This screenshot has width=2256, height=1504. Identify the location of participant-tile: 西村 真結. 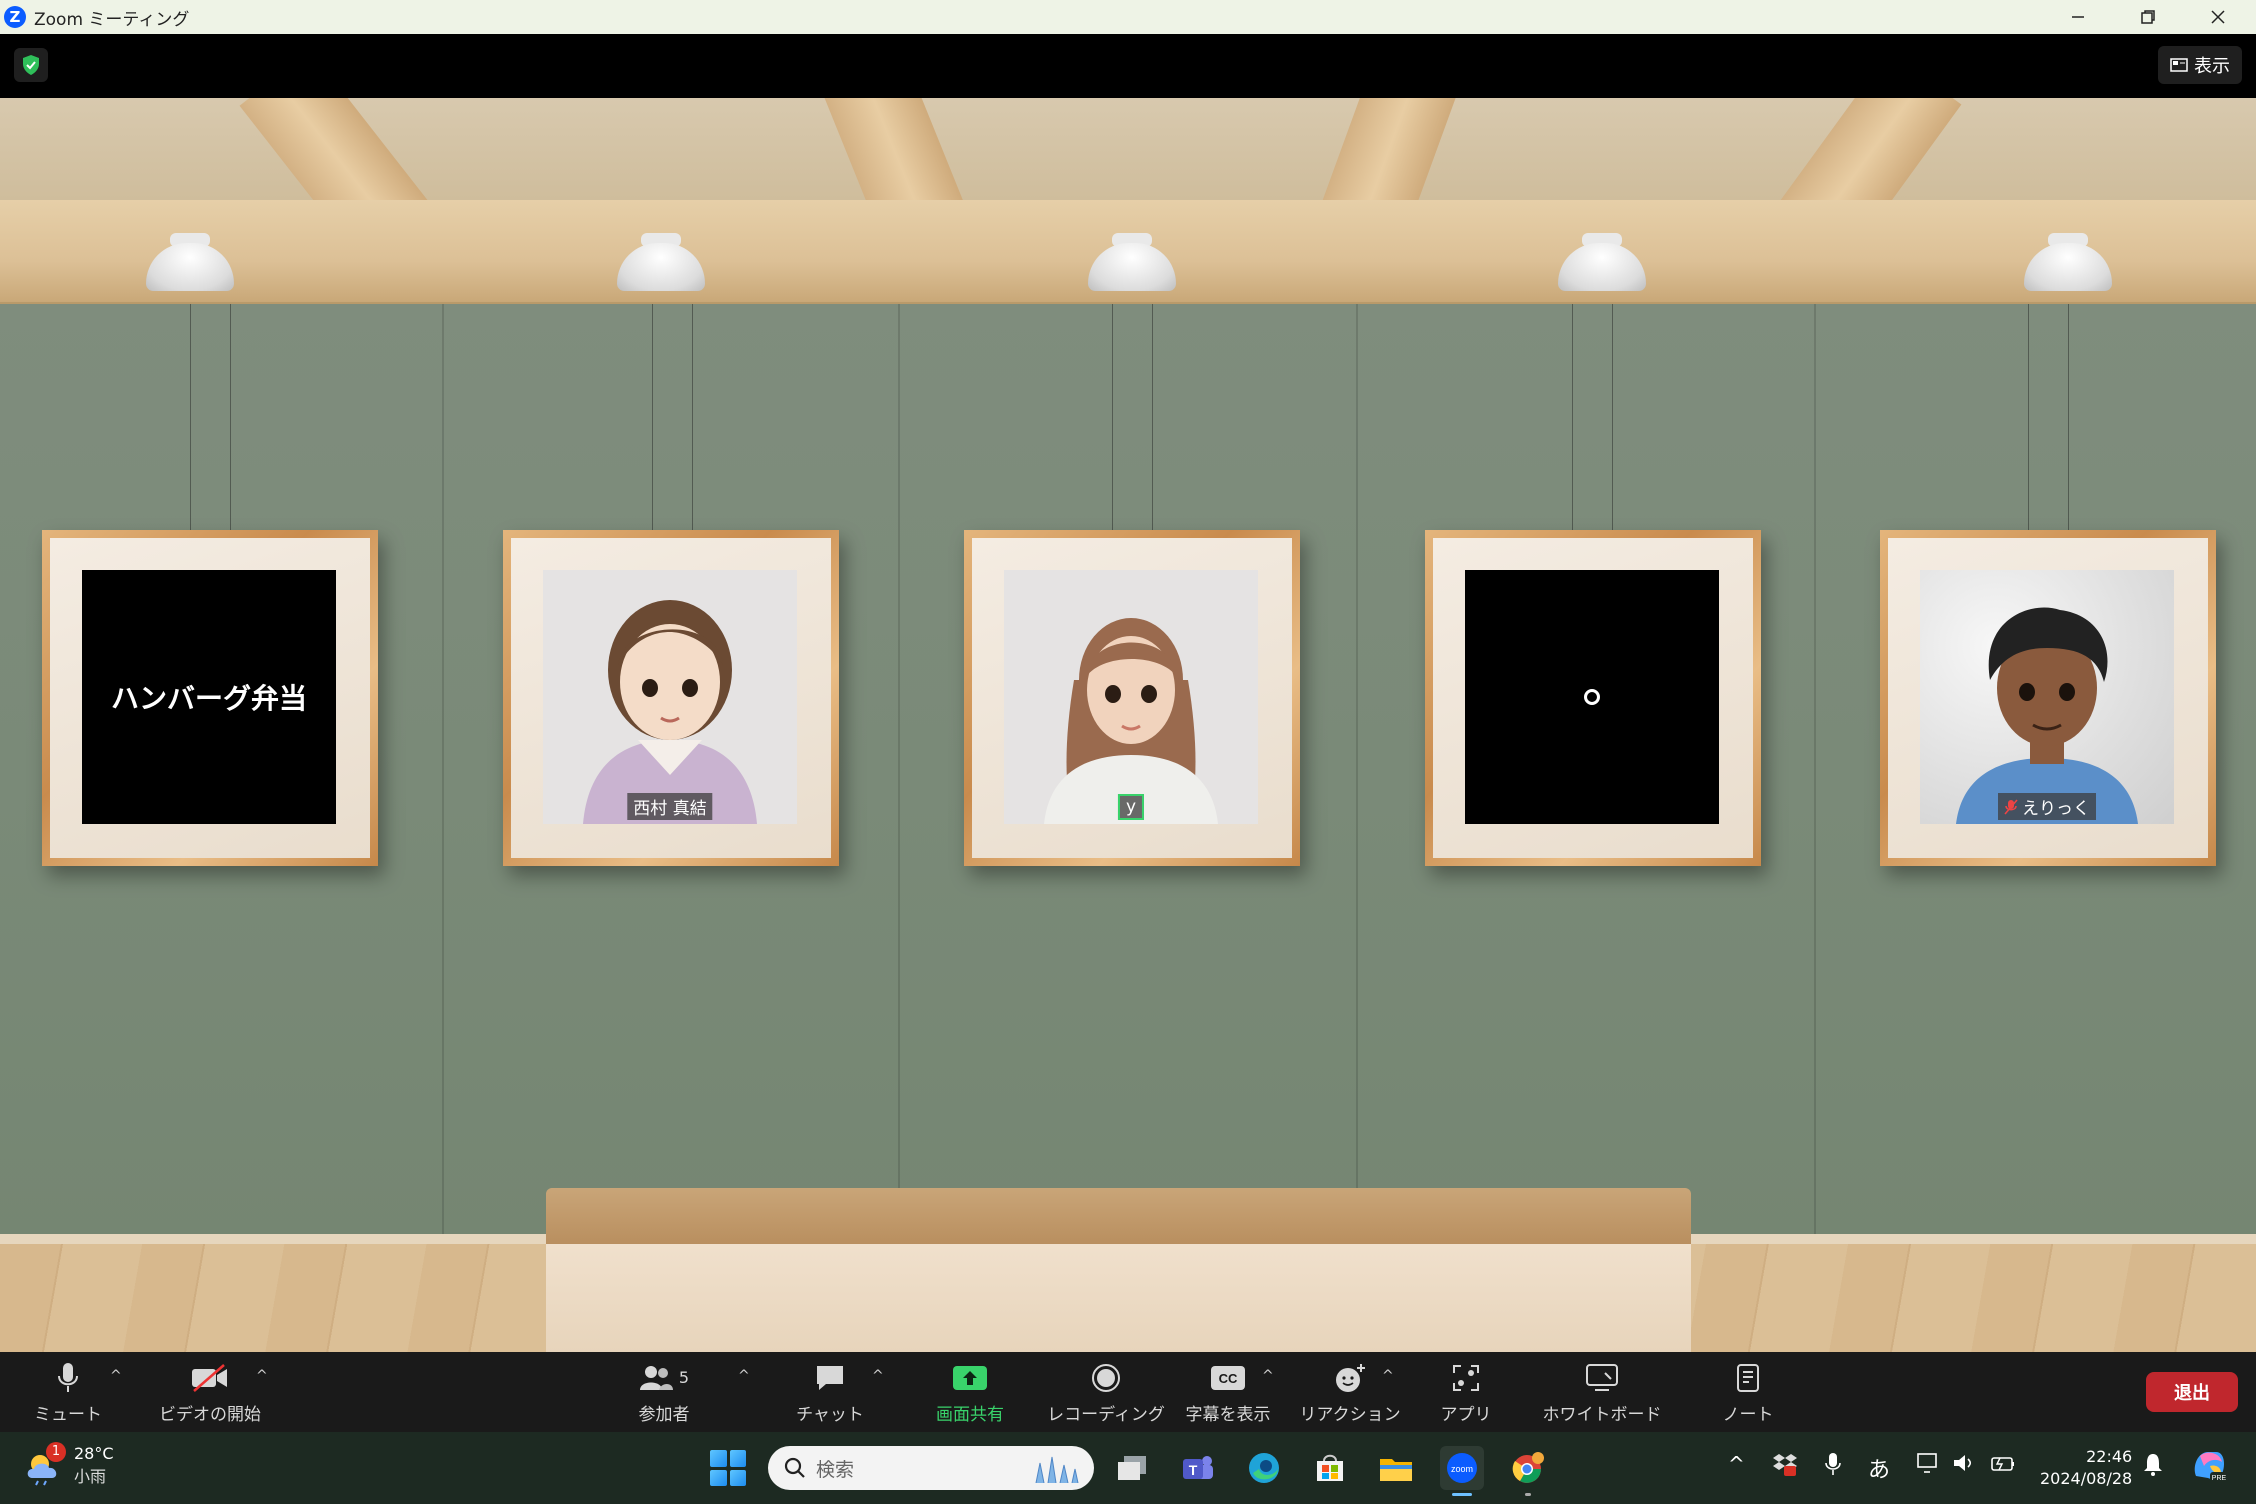
(671, 698).